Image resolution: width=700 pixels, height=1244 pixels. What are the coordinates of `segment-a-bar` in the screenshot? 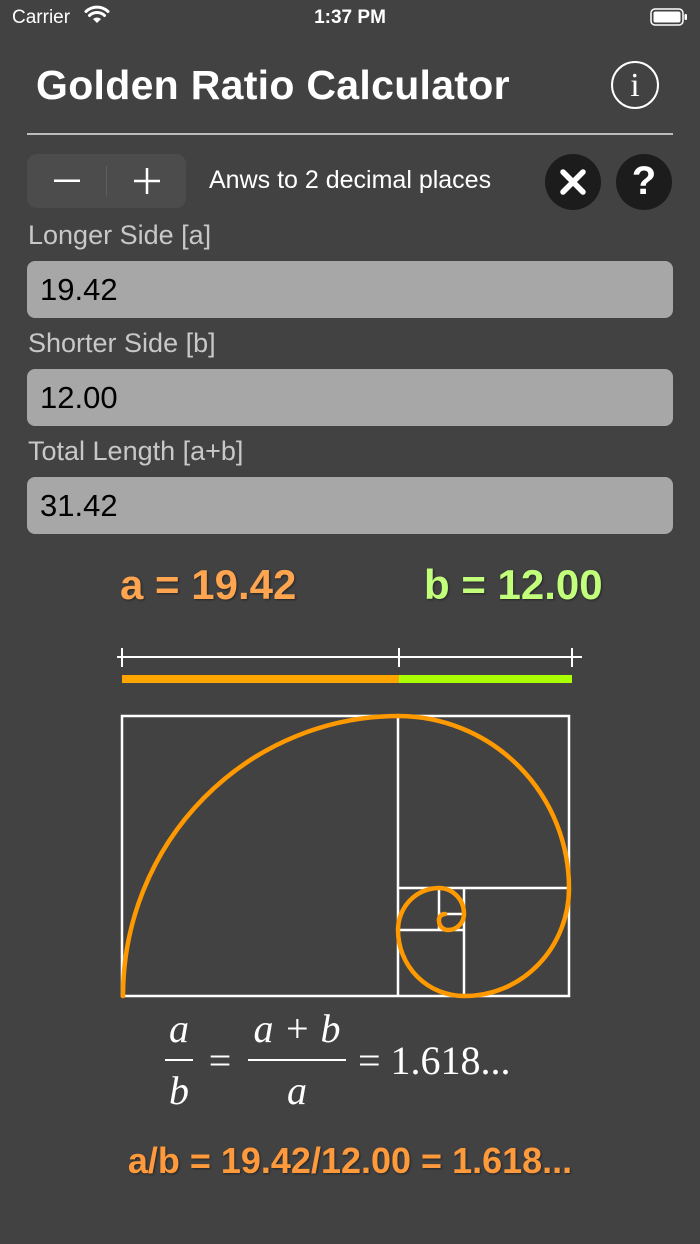 It's located at (260, 679).